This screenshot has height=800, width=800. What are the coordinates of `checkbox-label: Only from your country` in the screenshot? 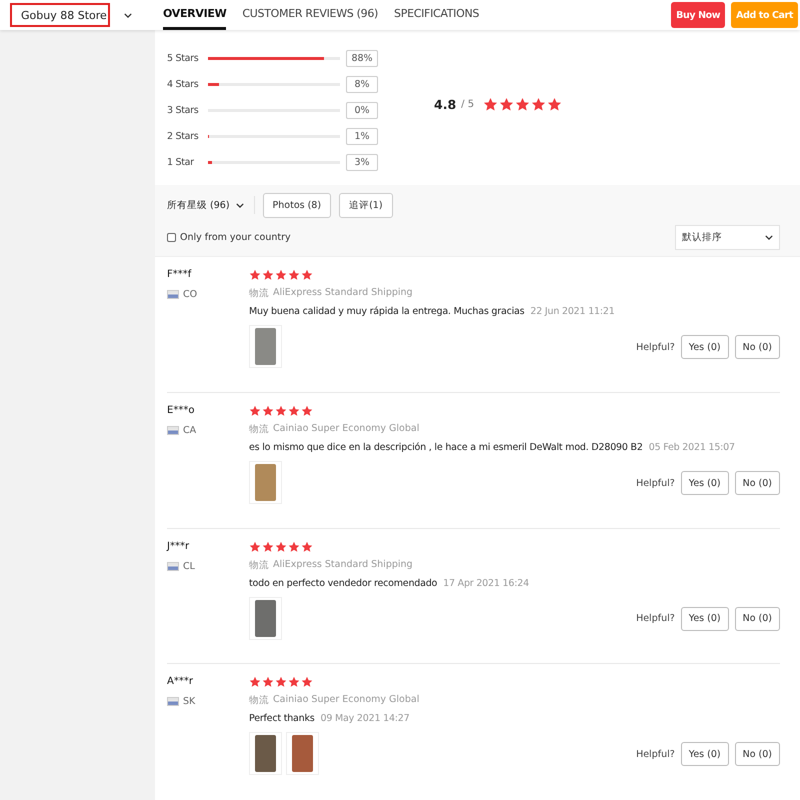 It's located at (235, 238).